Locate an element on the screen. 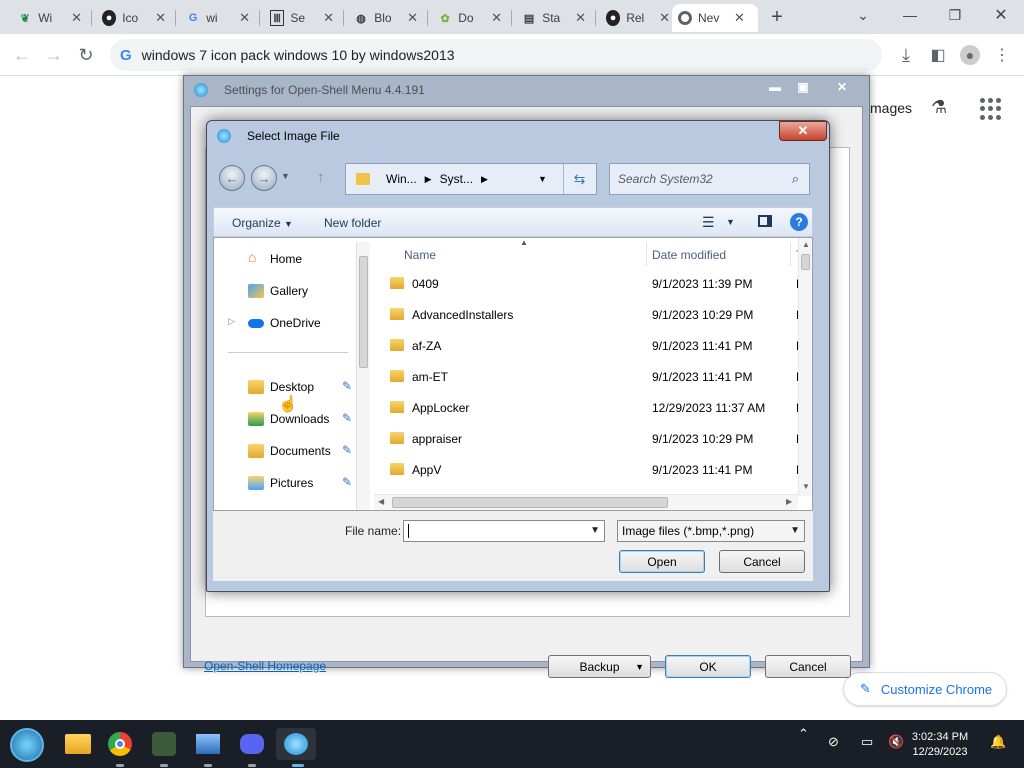 This screenshot has height=768, width=1024. list-item: am-ET9/1/2023 11:41 PMFil is located at coordinates (591, 376).